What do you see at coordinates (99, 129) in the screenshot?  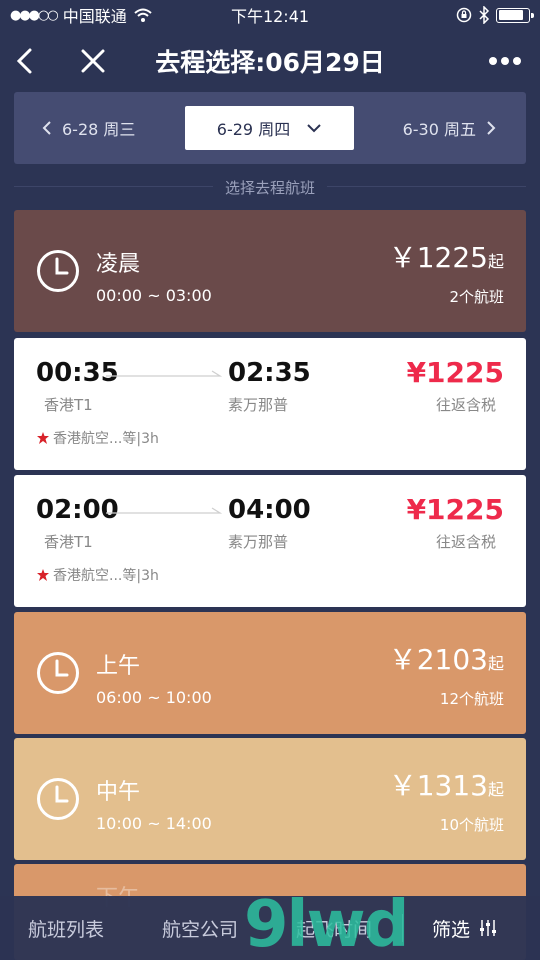 I see `prev-date-label: 6-28 周三` at bounding box center [99, 129].